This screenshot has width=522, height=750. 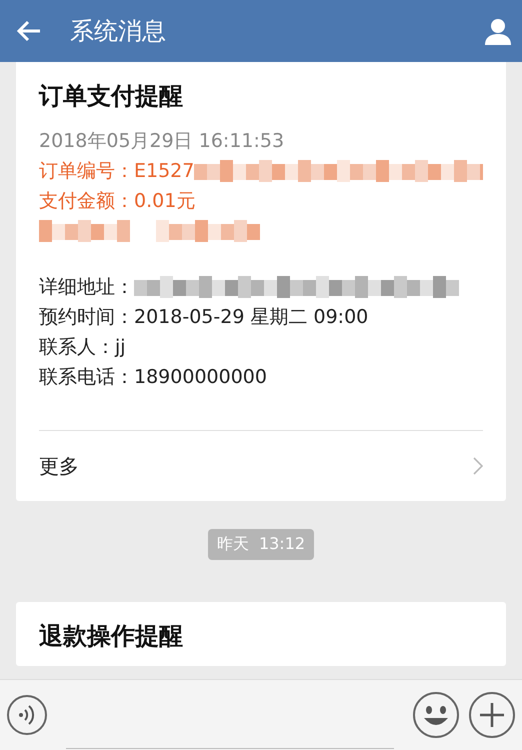 I want to click on window-title: 系统消息, so click(x=118, y=31).